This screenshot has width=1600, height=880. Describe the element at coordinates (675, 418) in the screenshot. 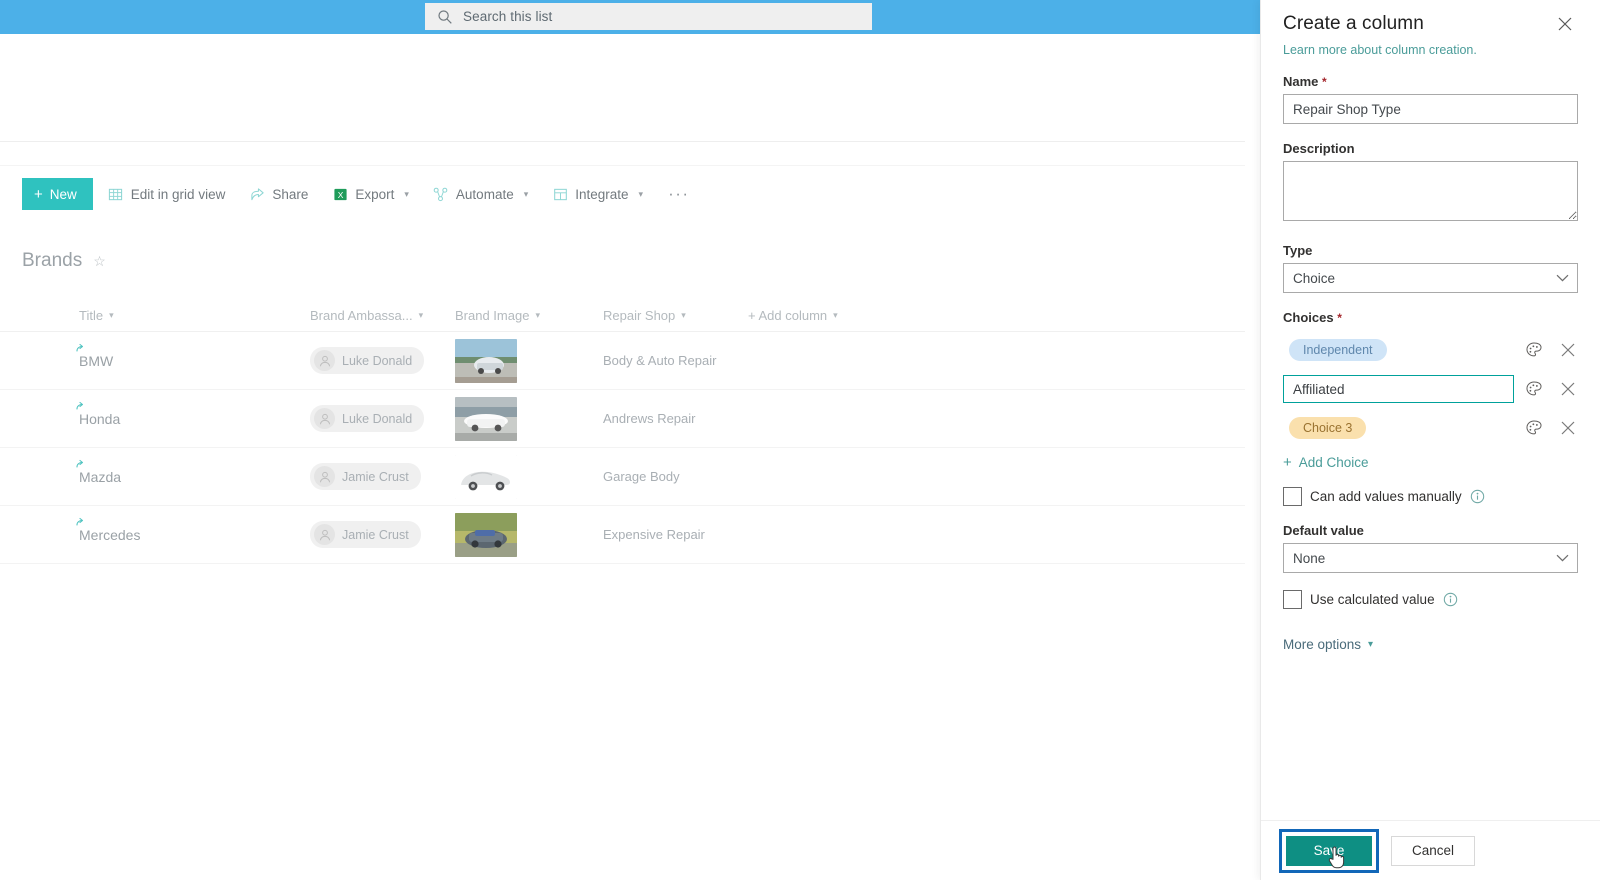

I see `cell-repair-shop: Andrews Repair` at that location.